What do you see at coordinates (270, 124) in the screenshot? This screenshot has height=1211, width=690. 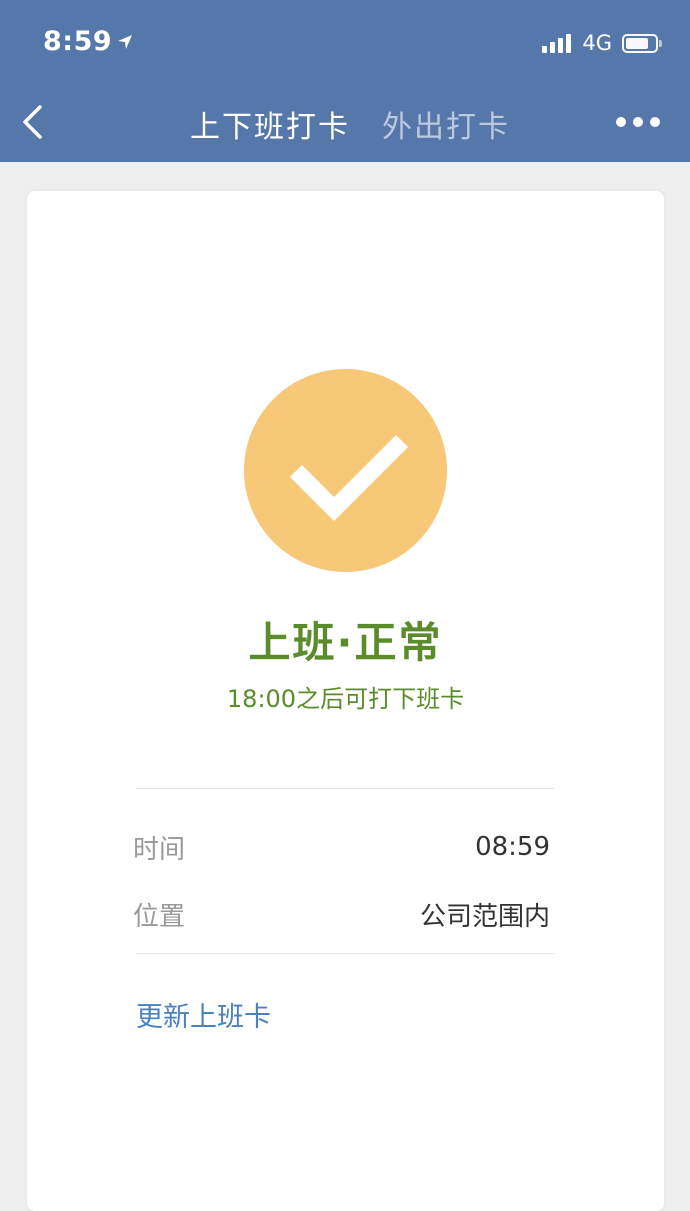 I see `tab-commute-clock-in: 上下班打卡` at bounding box center [270, 124].